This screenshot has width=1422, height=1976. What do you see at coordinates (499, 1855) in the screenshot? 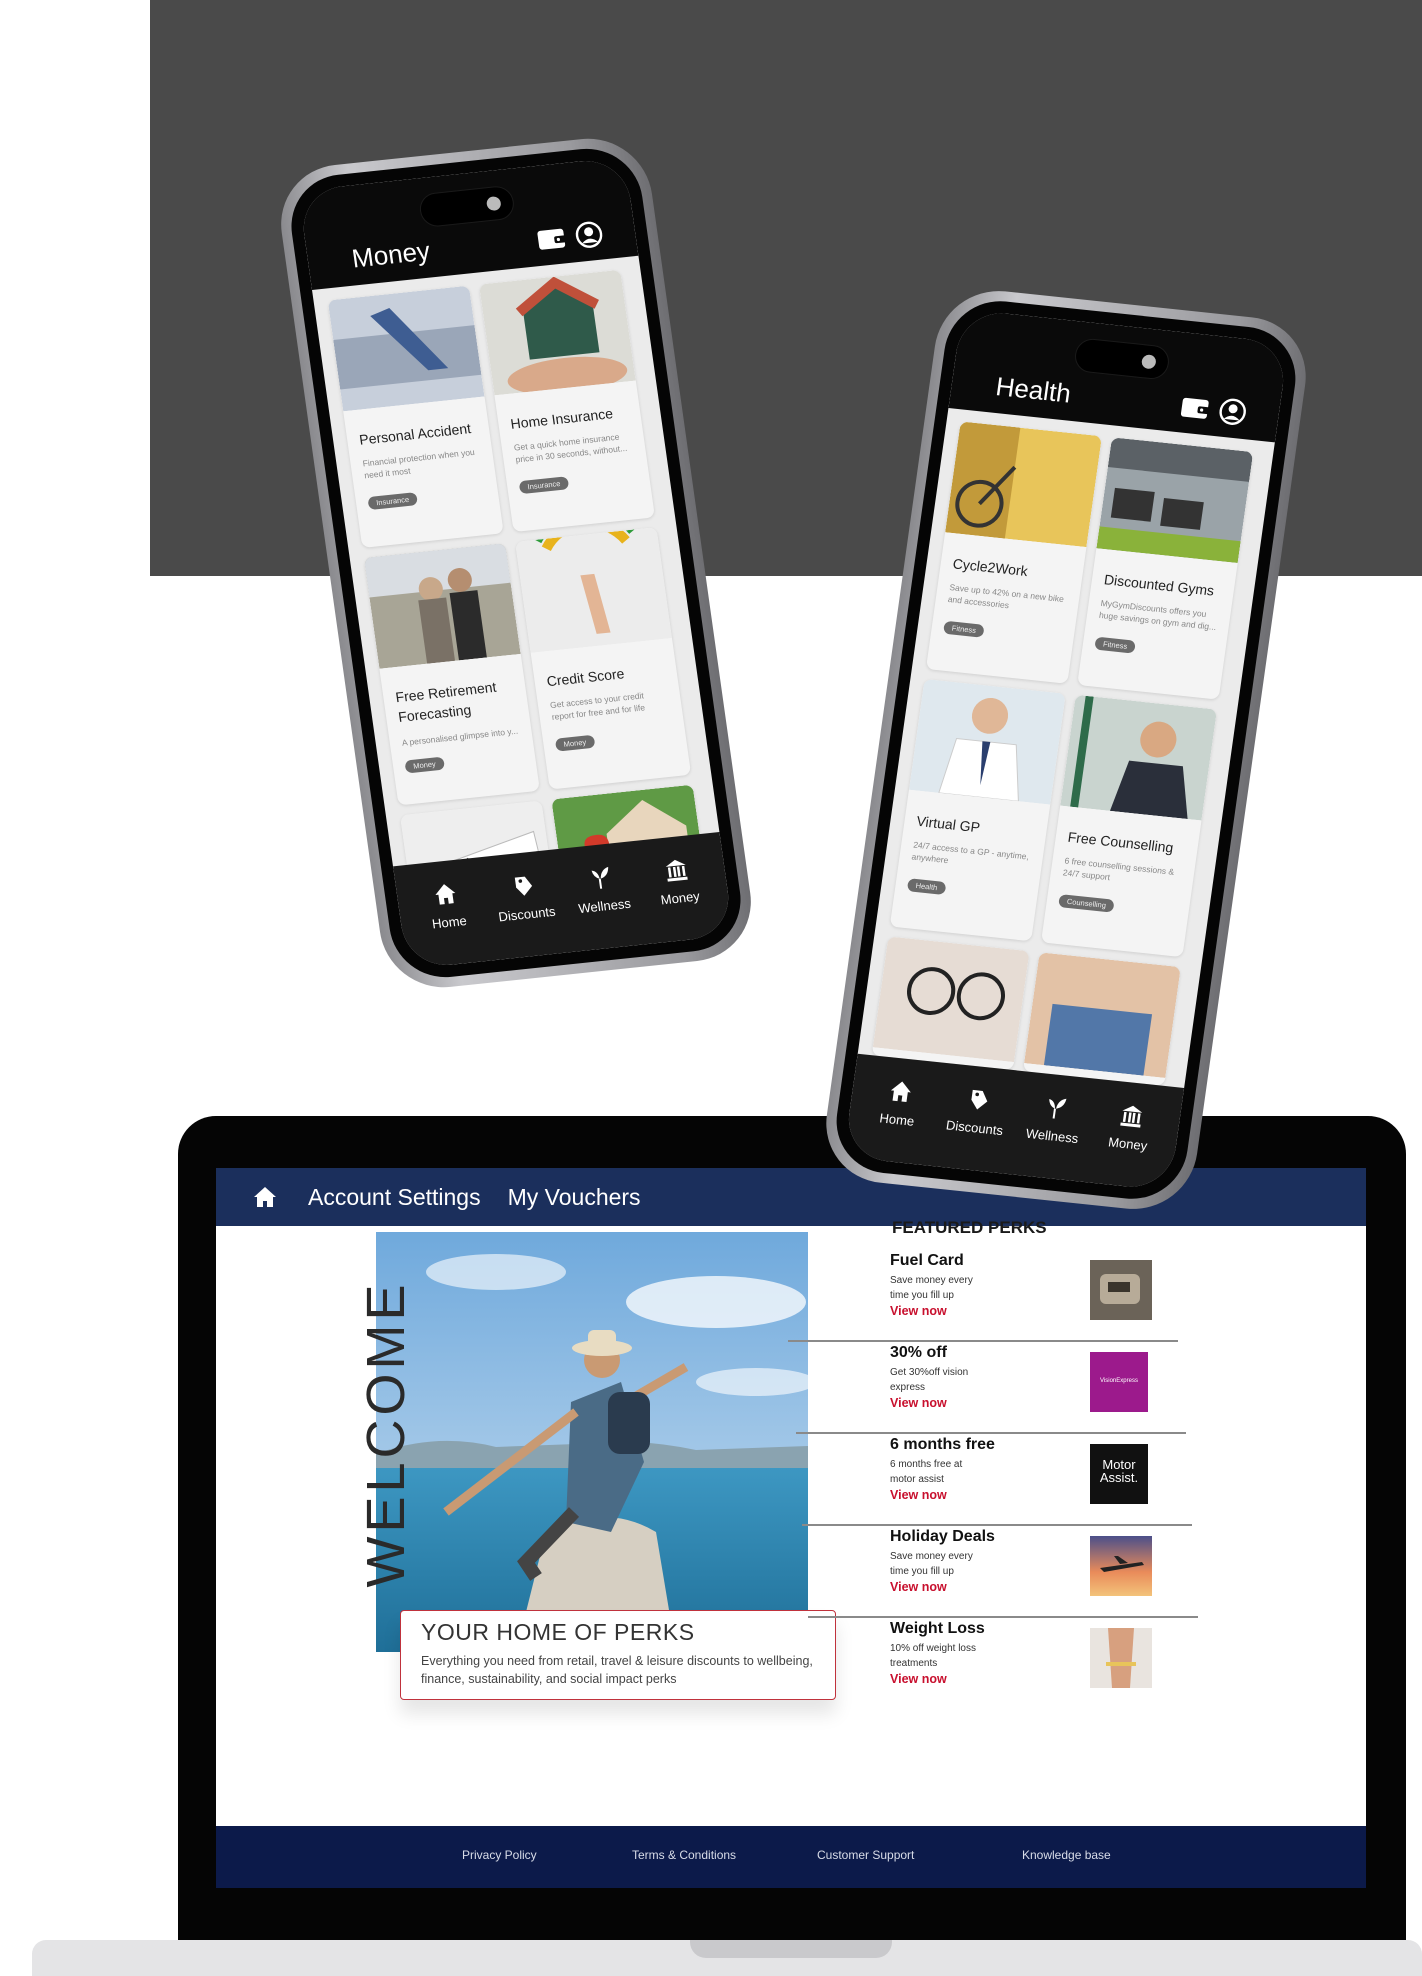
I see `footer-privacy-link: Privacy Policy` at bounding box center [499, 1855].